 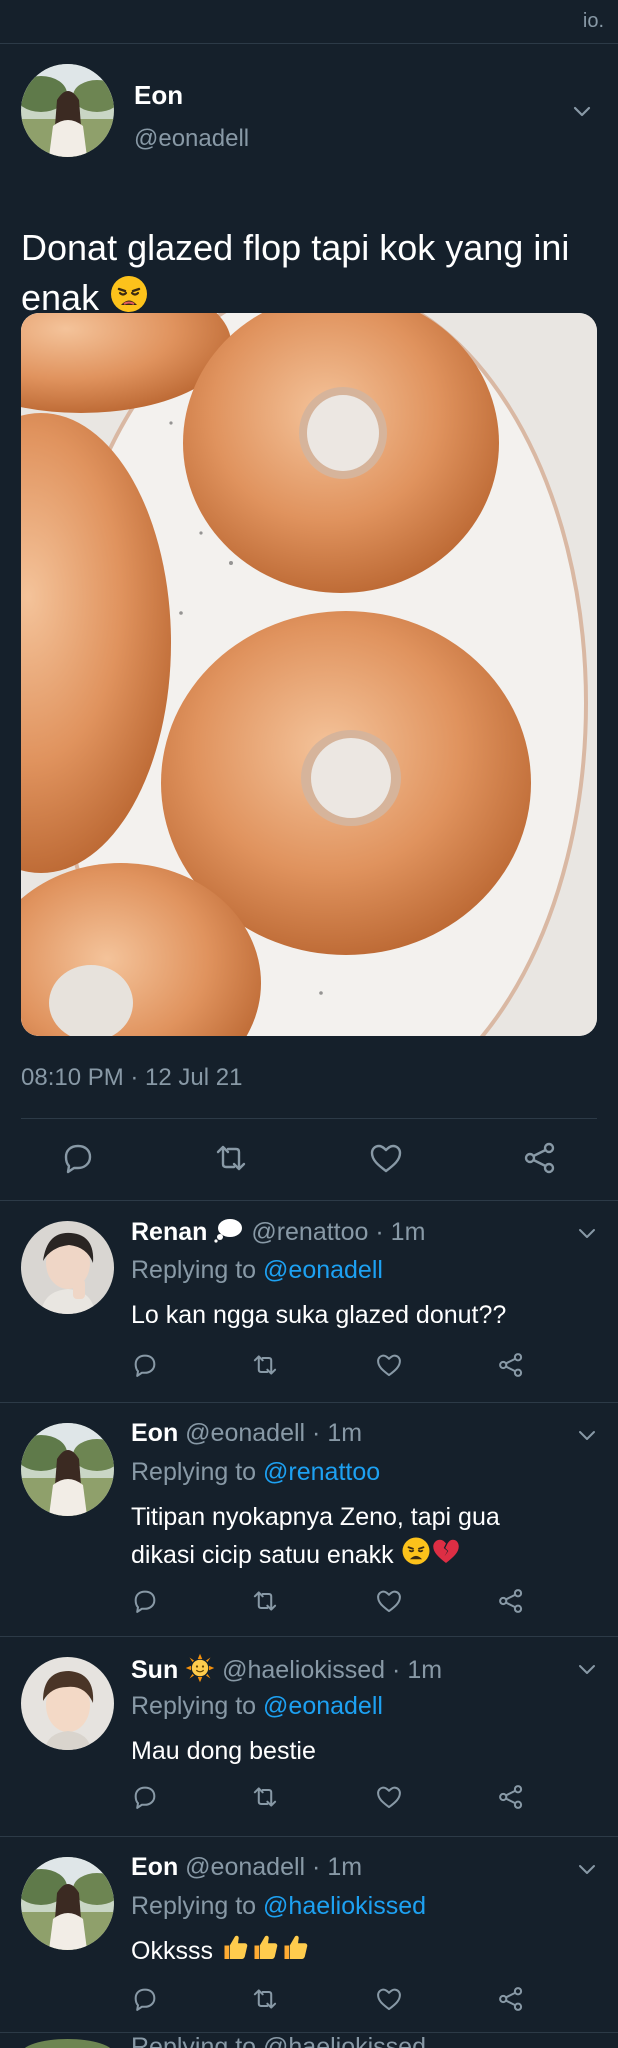 I want to click on reply-author-handle: @haeliokissed, so click(x=303, y=1670).